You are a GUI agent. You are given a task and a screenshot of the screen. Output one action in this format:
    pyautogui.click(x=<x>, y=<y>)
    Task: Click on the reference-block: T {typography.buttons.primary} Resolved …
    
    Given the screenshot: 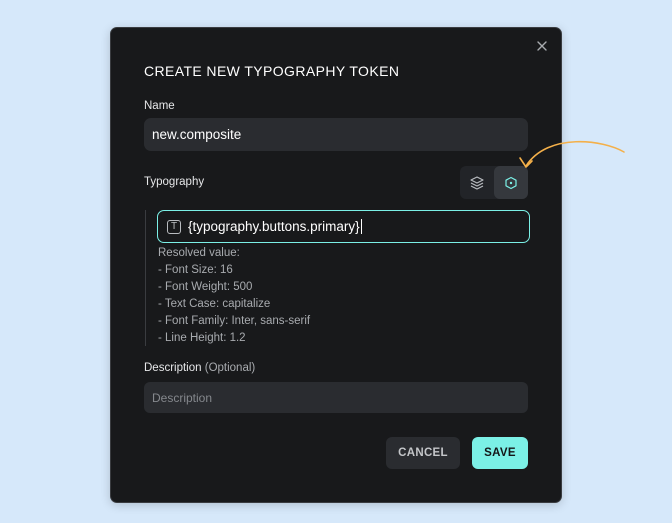 What is the action you would take?
    pyautogui.click(x=337, y=278)
    